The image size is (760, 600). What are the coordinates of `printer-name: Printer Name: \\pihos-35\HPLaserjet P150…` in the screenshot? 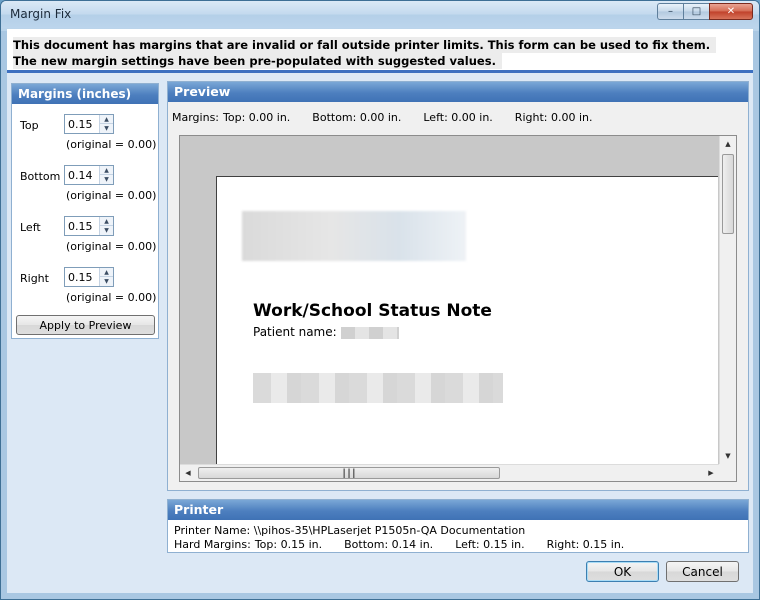 It's located at (350, 530).